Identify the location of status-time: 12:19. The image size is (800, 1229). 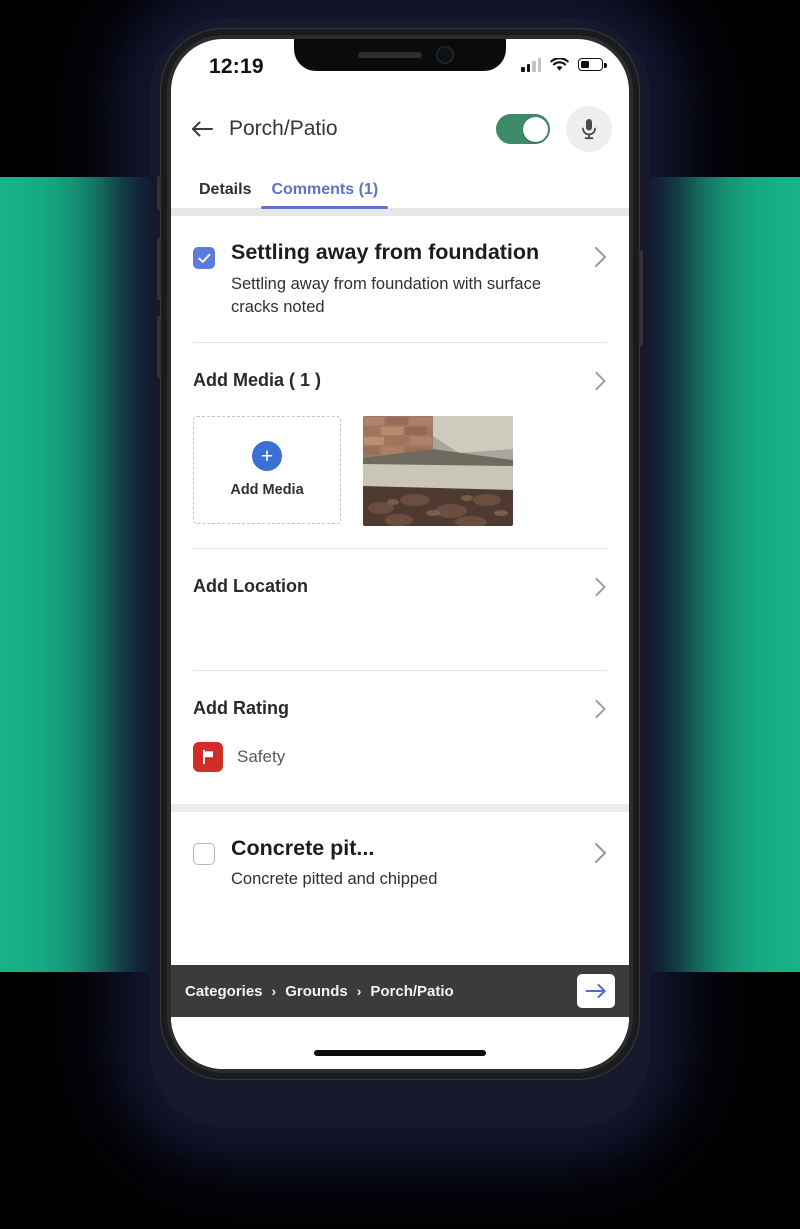
(236, 66).